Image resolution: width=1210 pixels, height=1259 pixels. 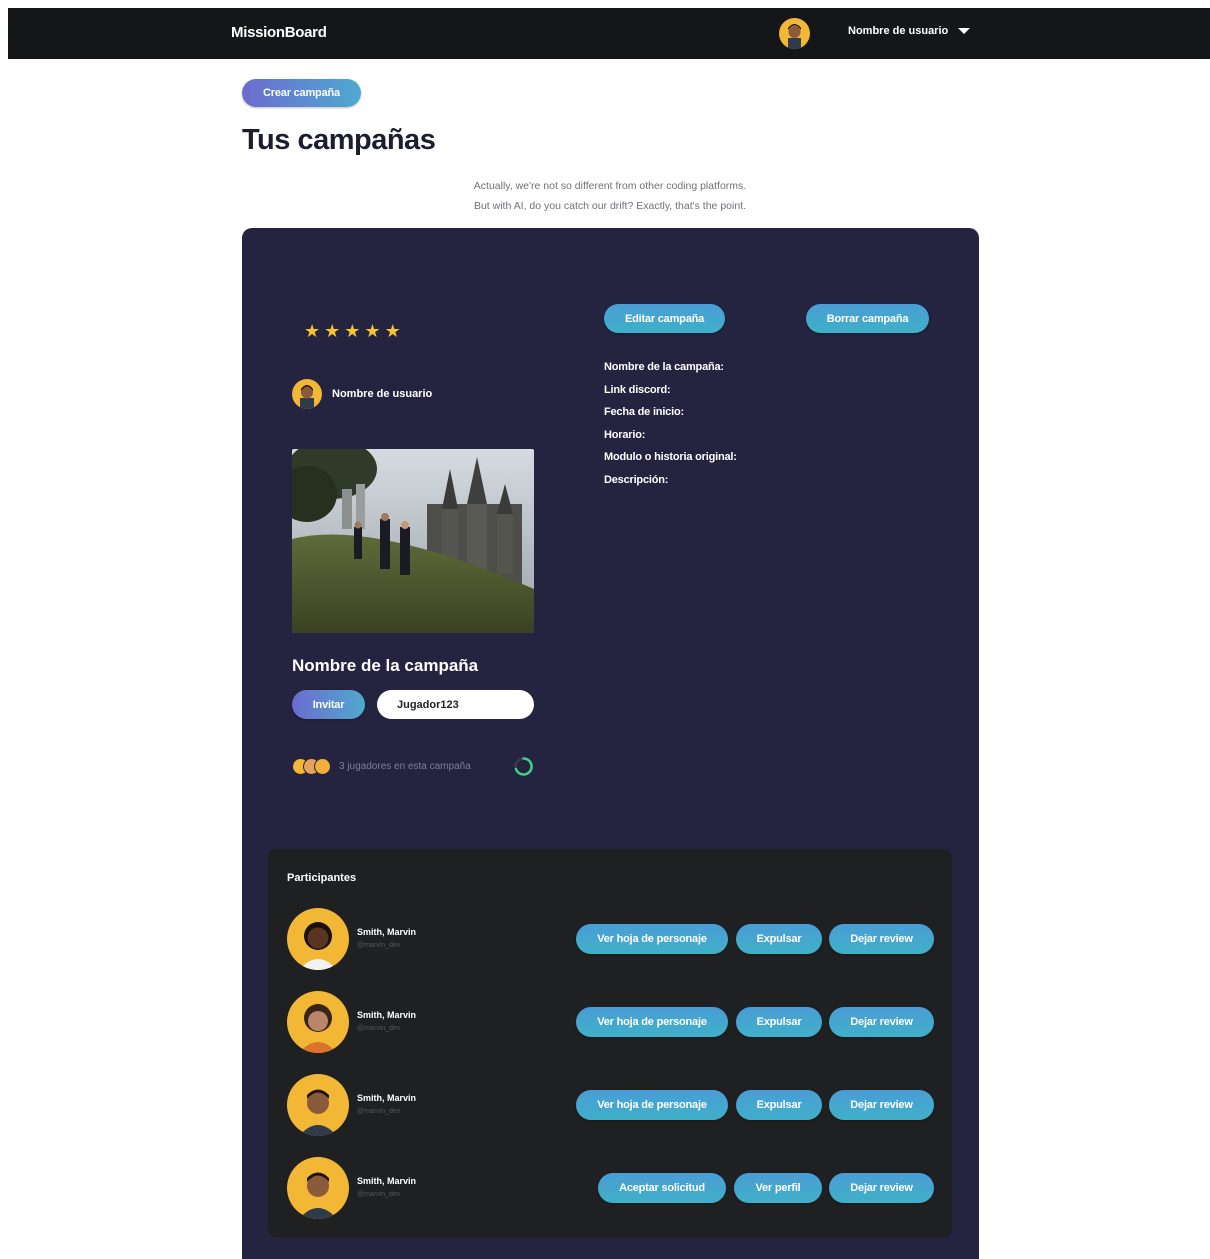 What do you see at coordinates (644, 412) in the screenshot?
I see `field-start-date: Fecha de inicio:` at bounding box center [644, 412].